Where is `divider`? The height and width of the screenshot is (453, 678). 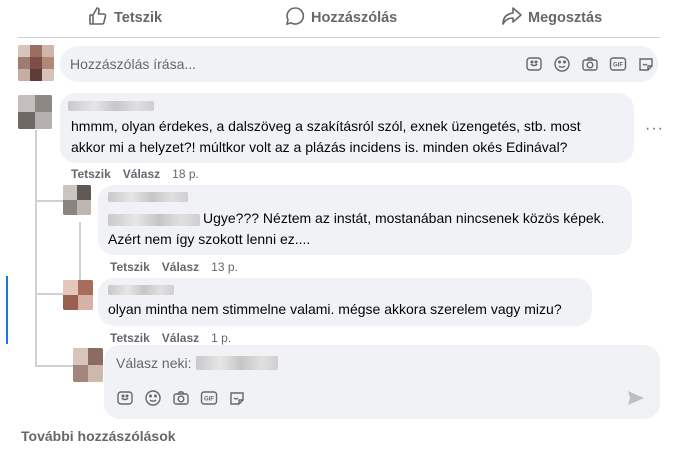 divider is located at coordinates (339, 37).